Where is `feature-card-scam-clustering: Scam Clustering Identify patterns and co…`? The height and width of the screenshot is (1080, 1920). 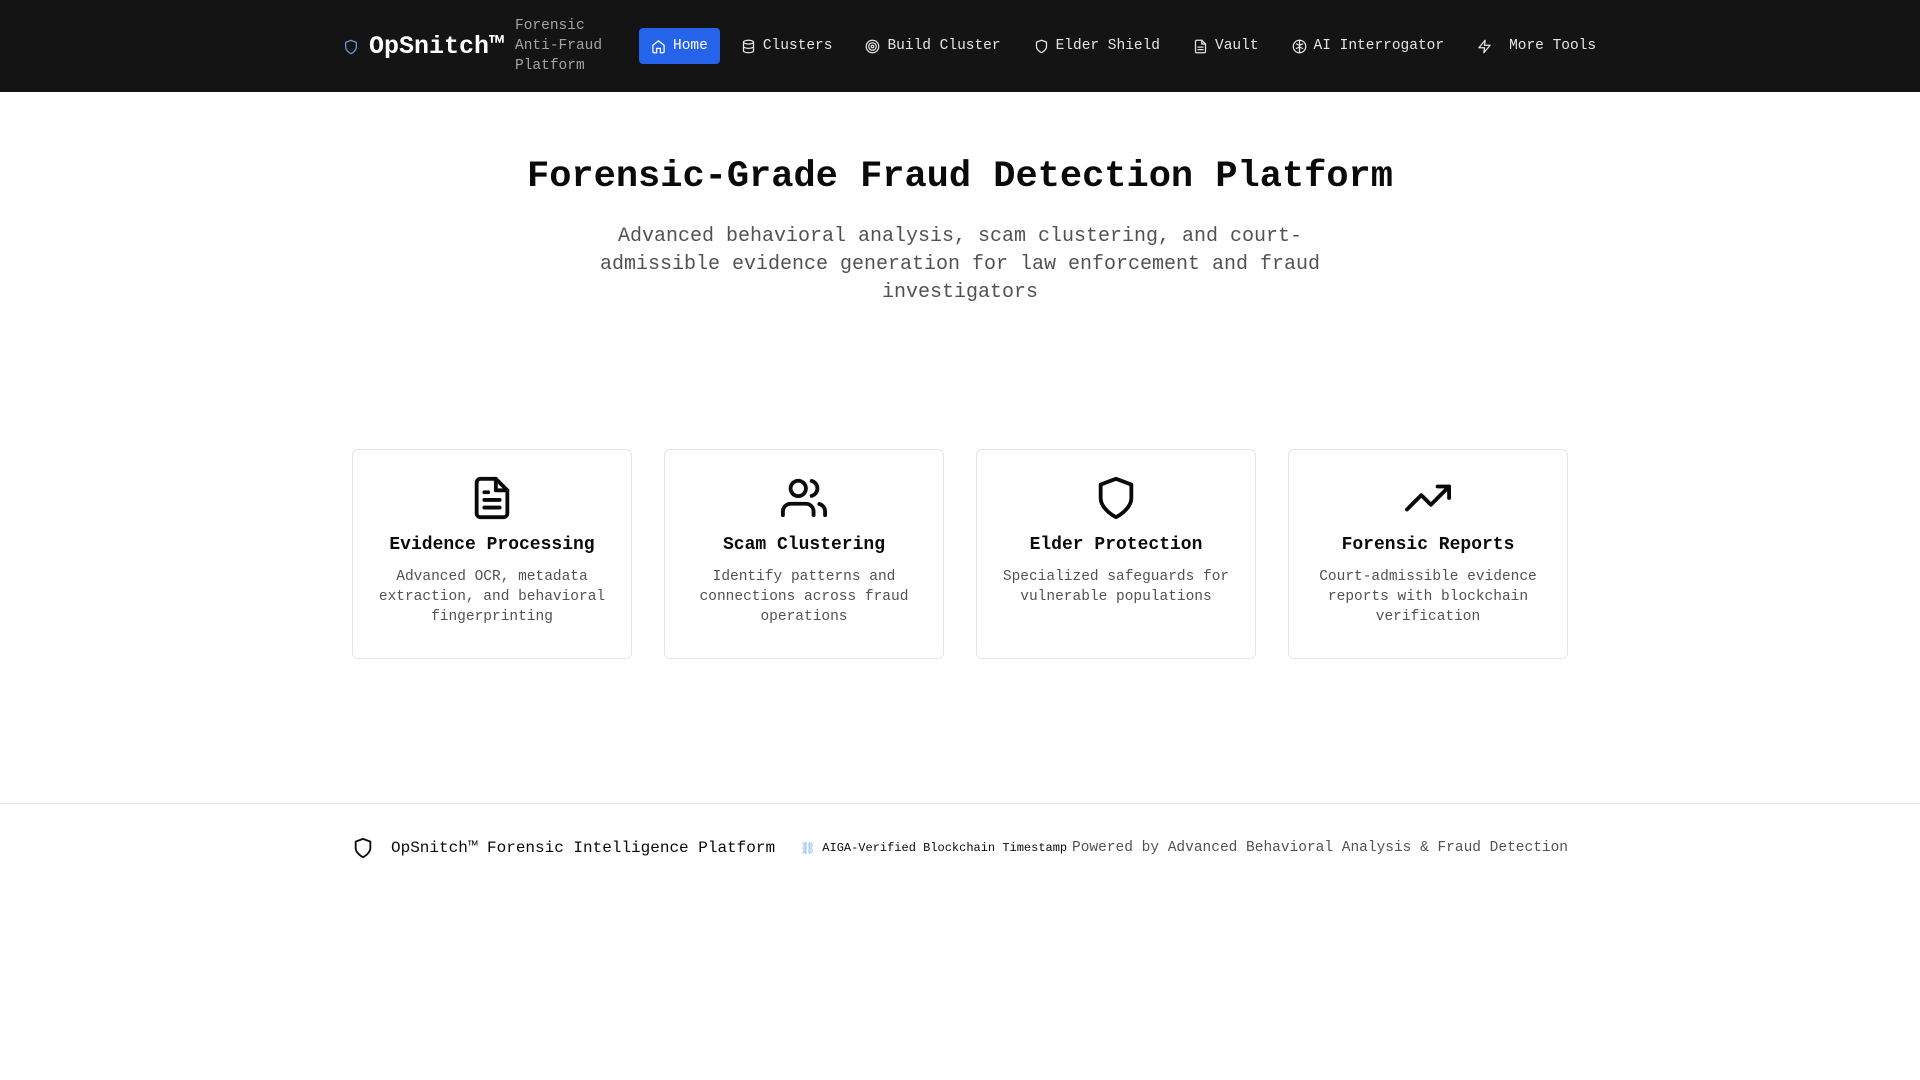 feature-card-scam-clustering: Scam Clustering Identify patterns and co… is located at coordinates (804, 554).